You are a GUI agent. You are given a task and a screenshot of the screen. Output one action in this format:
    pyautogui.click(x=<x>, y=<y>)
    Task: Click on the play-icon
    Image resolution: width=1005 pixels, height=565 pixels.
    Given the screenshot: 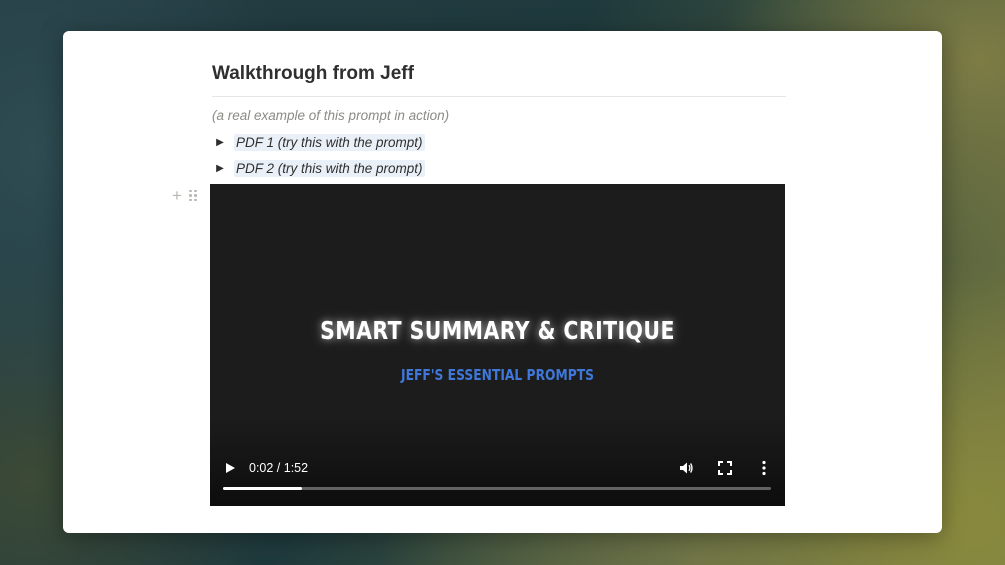 What is the action you would take?
    pyautogui.click(x=230, y=468)
    